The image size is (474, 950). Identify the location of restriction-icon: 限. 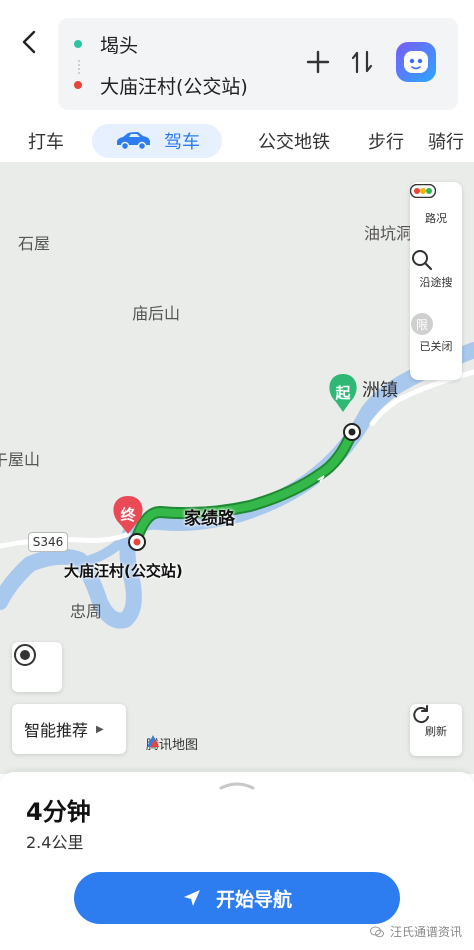
(422, 324).